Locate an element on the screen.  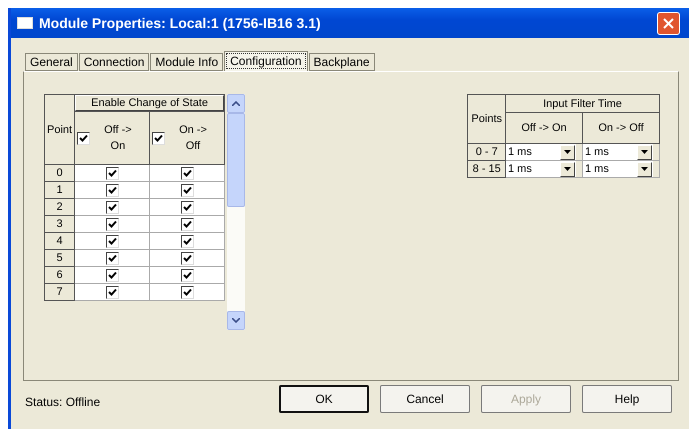
scroll-down-icon is located at coordinates (236, 320).